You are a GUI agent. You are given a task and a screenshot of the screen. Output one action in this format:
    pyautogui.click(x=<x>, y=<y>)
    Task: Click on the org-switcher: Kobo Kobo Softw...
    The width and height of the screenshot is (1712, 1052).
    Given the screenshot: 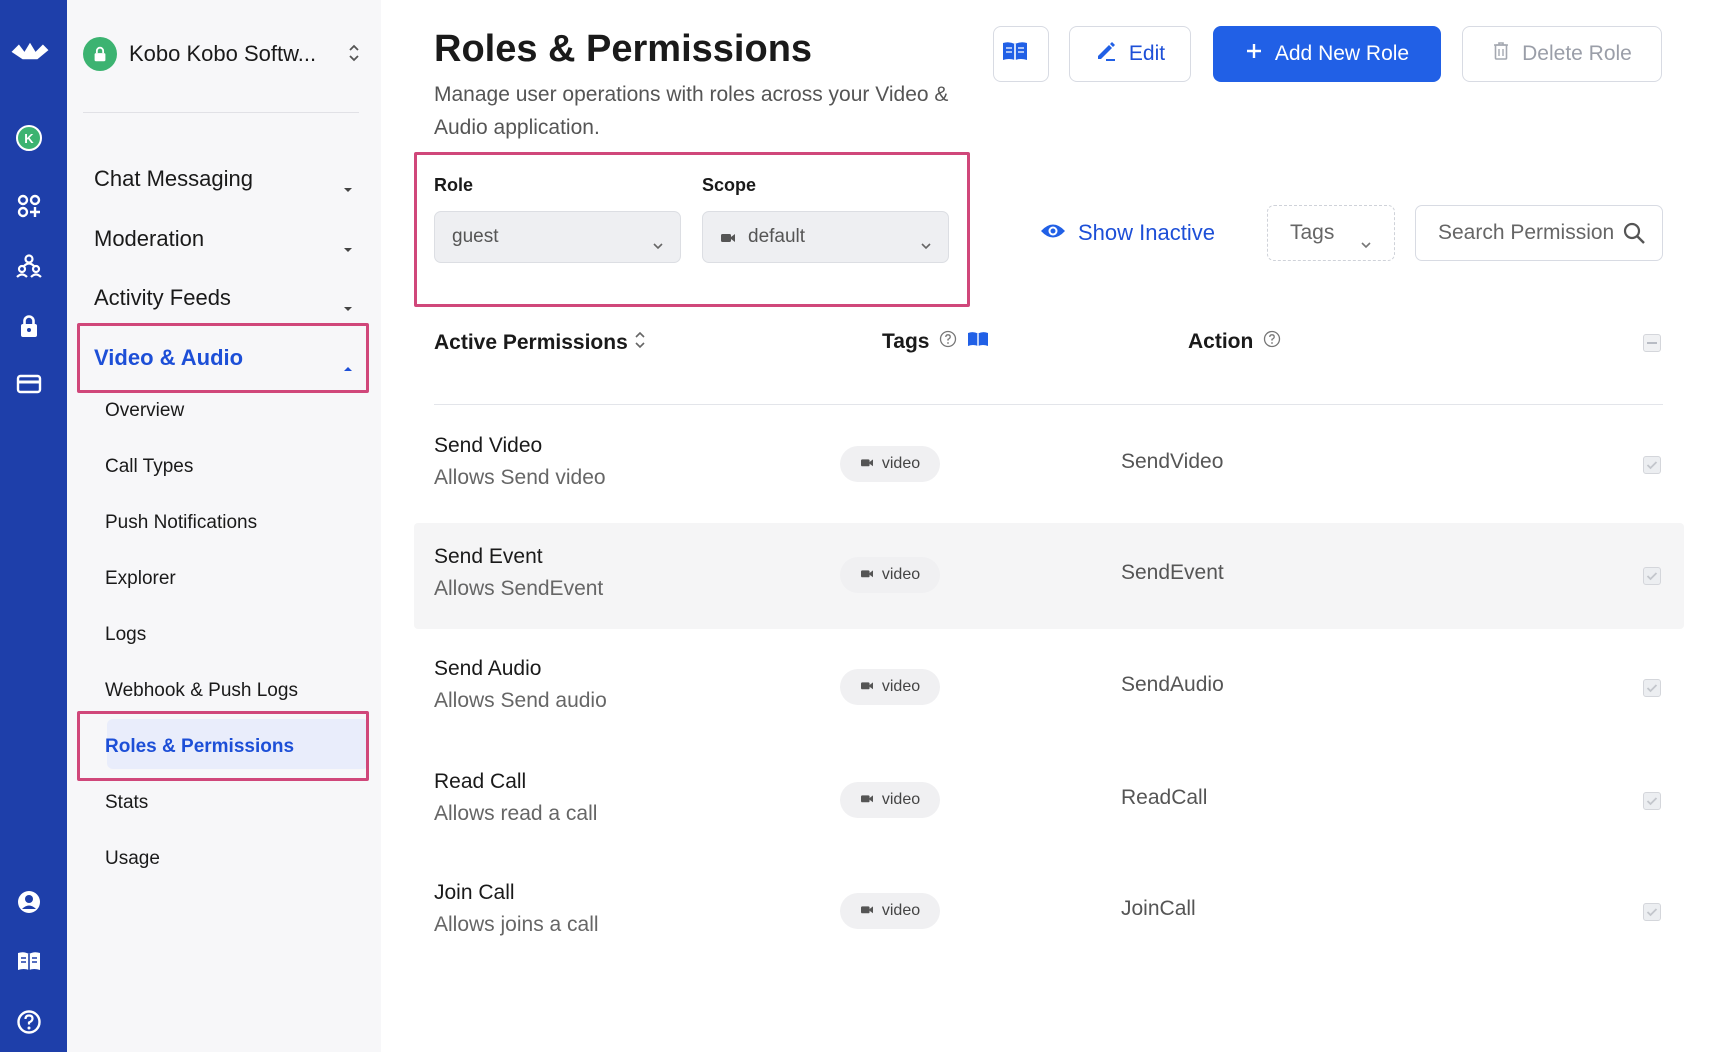 What is the action you would take?
    pyautogui.click(x=228, y=54)
    